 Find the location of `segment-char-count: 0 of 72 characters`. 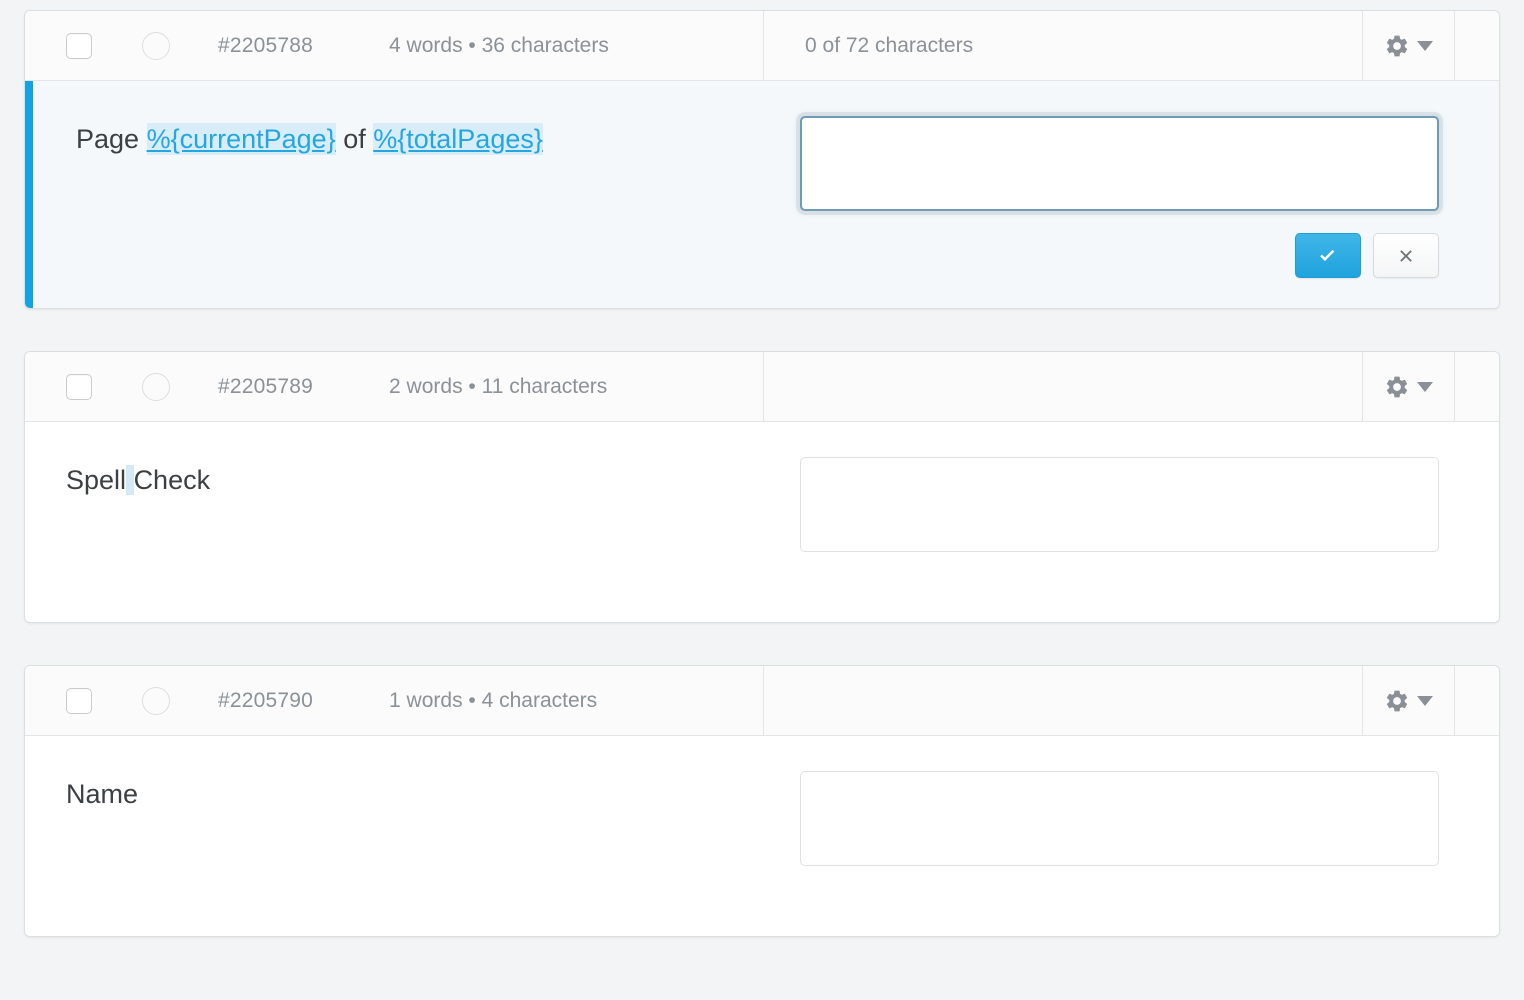

segment-char-count: 0 of 72 characters is located at coordinates (889, 45).